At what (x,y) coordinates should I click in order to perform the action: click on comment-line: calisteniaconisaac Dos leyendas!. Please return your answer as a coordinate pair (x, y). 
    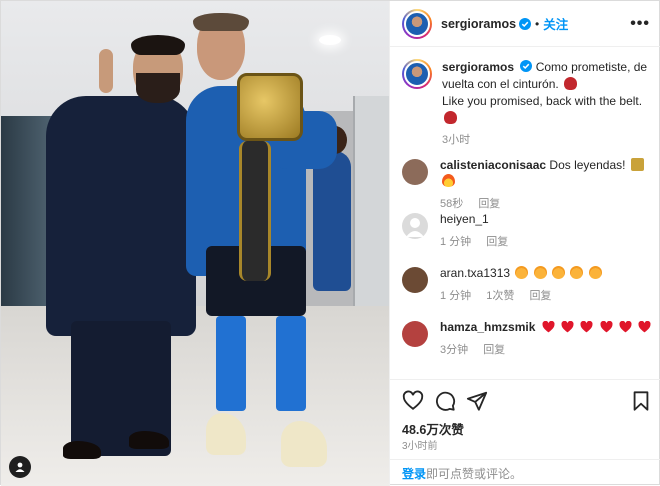
    Looking at the image, I should click on (546, 173).